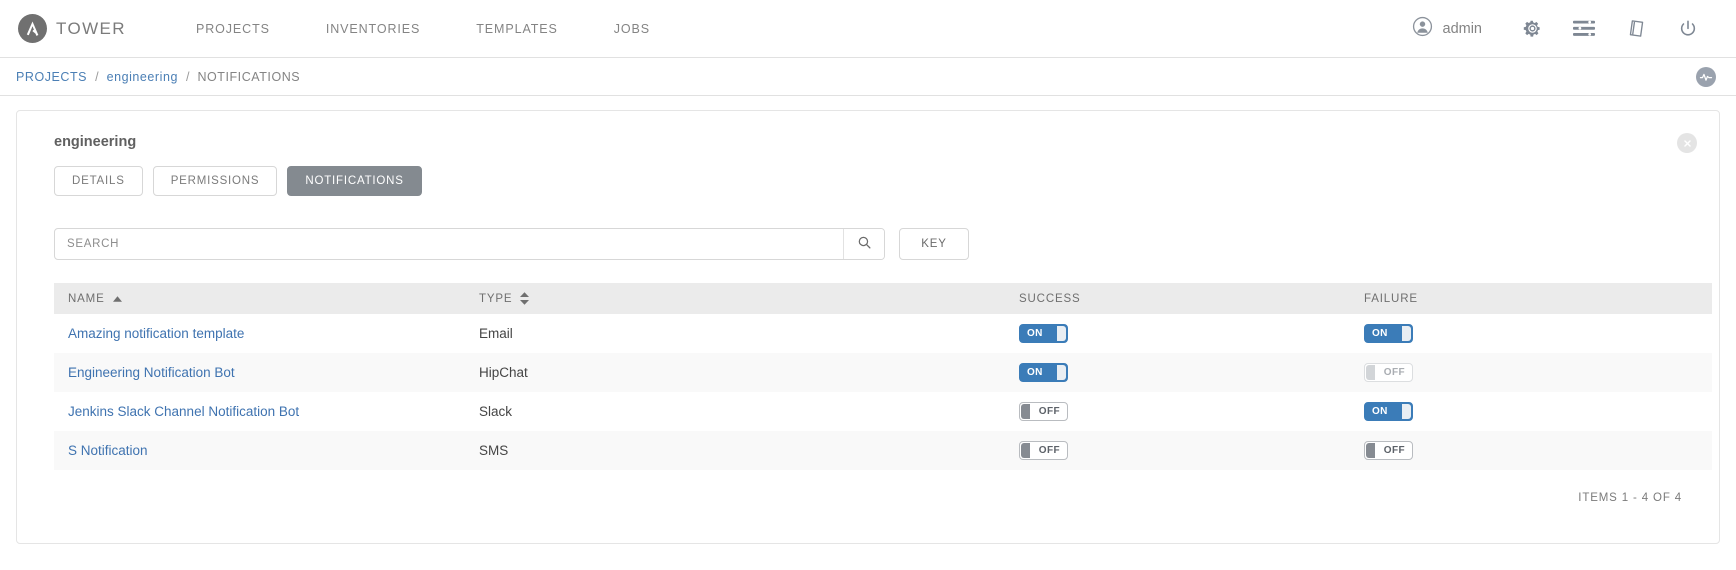 The height and width of the screenshot is (570, 1736). What do you see at coordinates (266, 450) in the screenshot?
I see `notification-name-link: S Notification` at bounding box center [266, 450].